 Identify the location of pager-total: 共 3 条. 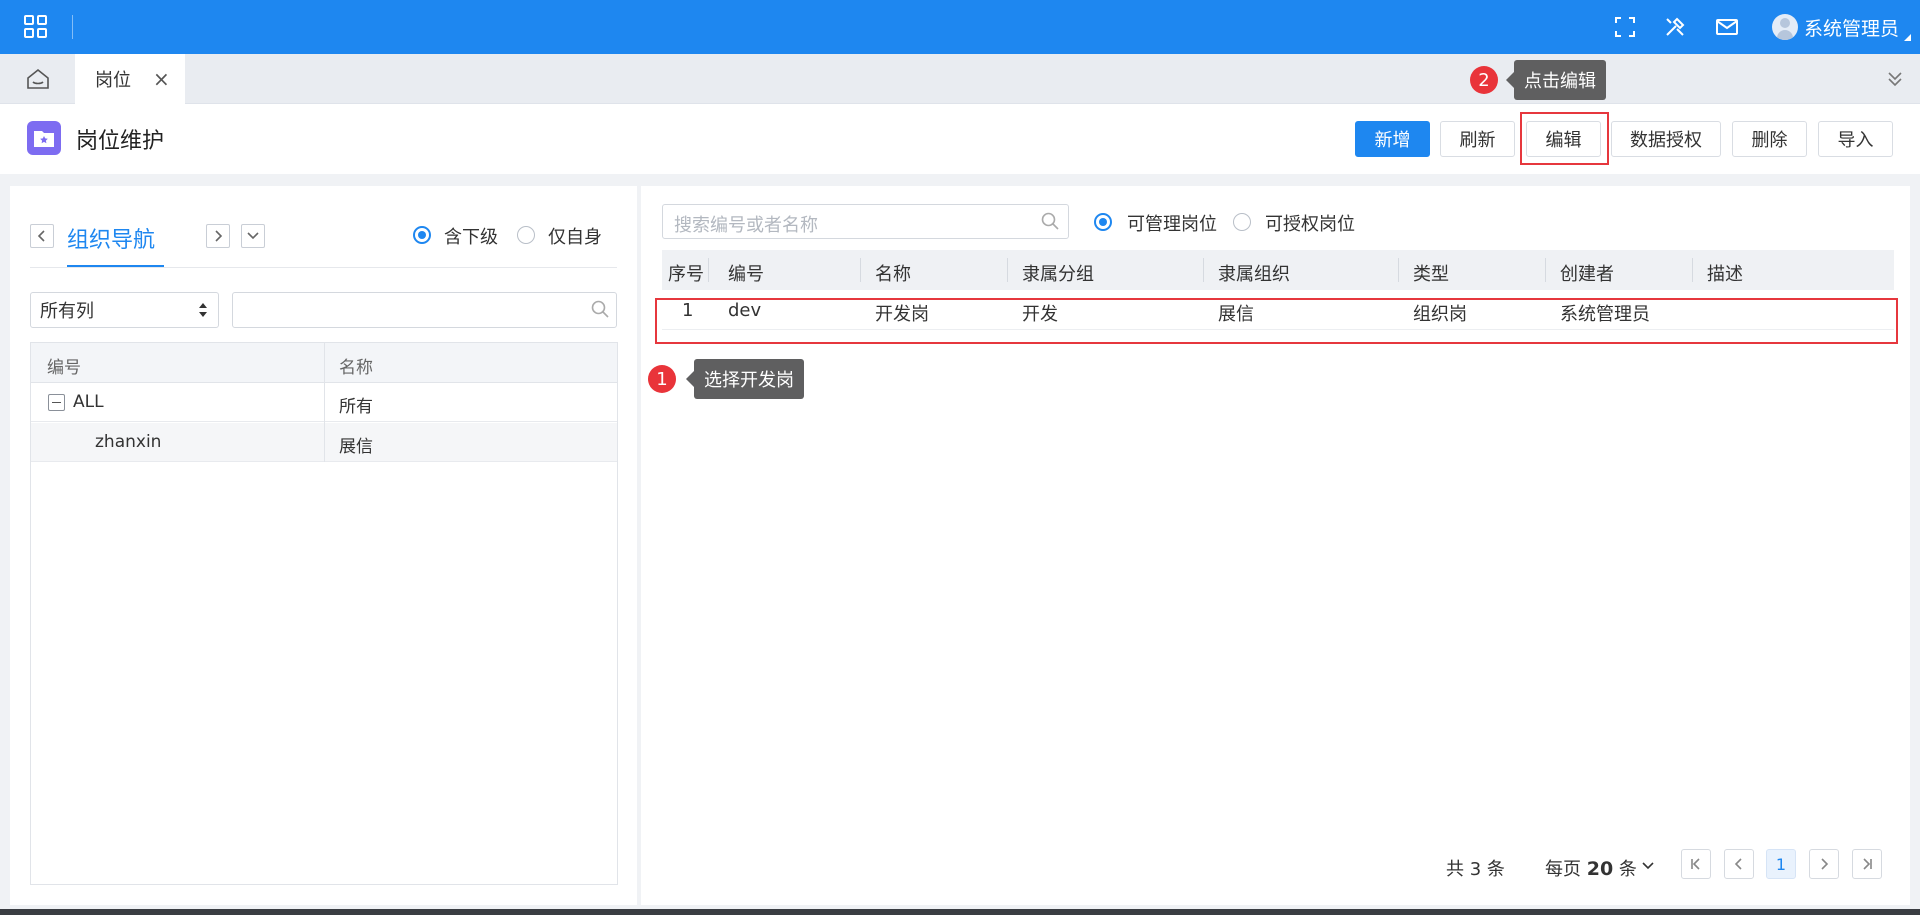
(1475, 869).